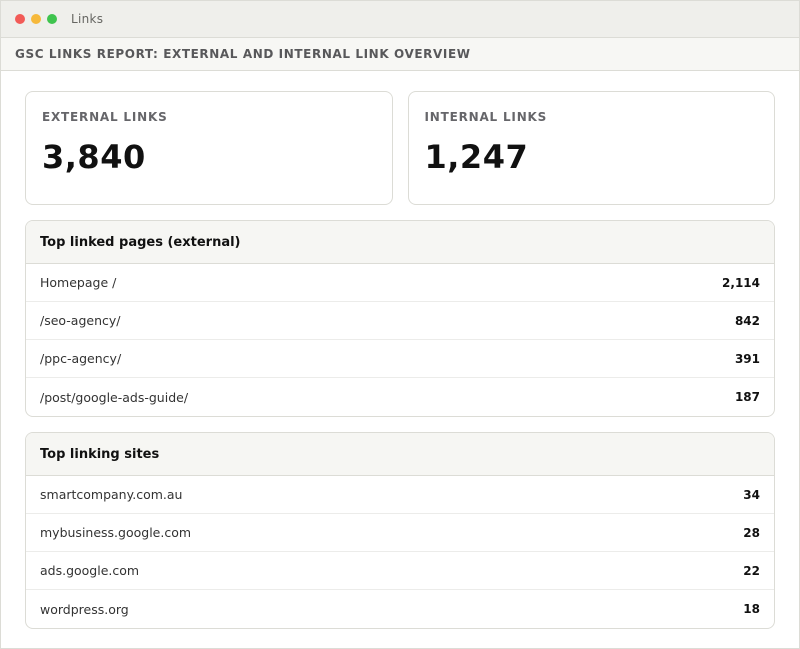 The height and width of the screenshot is (649, 800). I want to click on link-count: 391, so click(747, 358).